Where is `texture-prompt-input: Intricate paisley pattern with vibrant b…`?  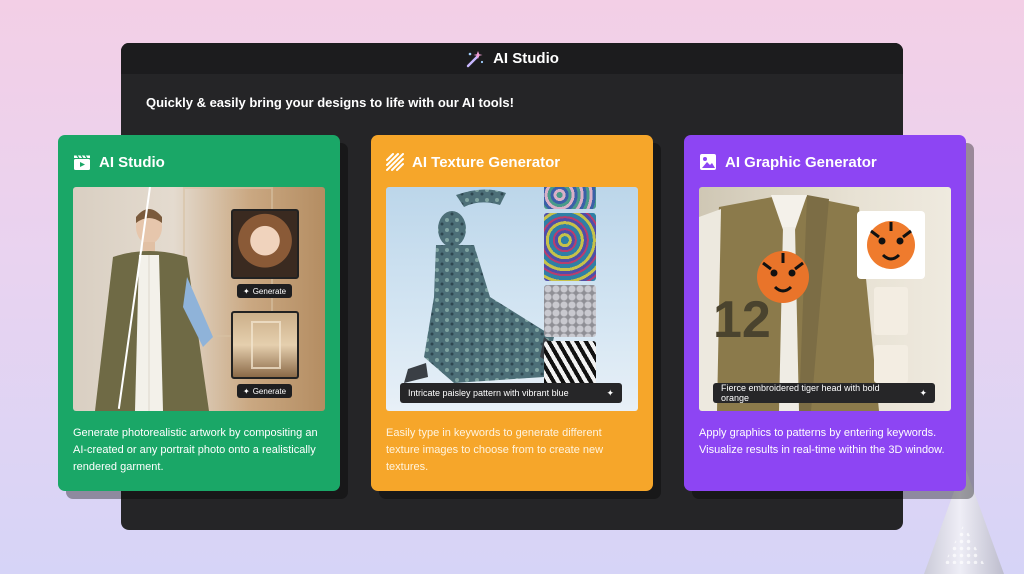
texture-prompt-input: Intricate paisley pattern with vibrant b… is located at coordinates (511, 393).